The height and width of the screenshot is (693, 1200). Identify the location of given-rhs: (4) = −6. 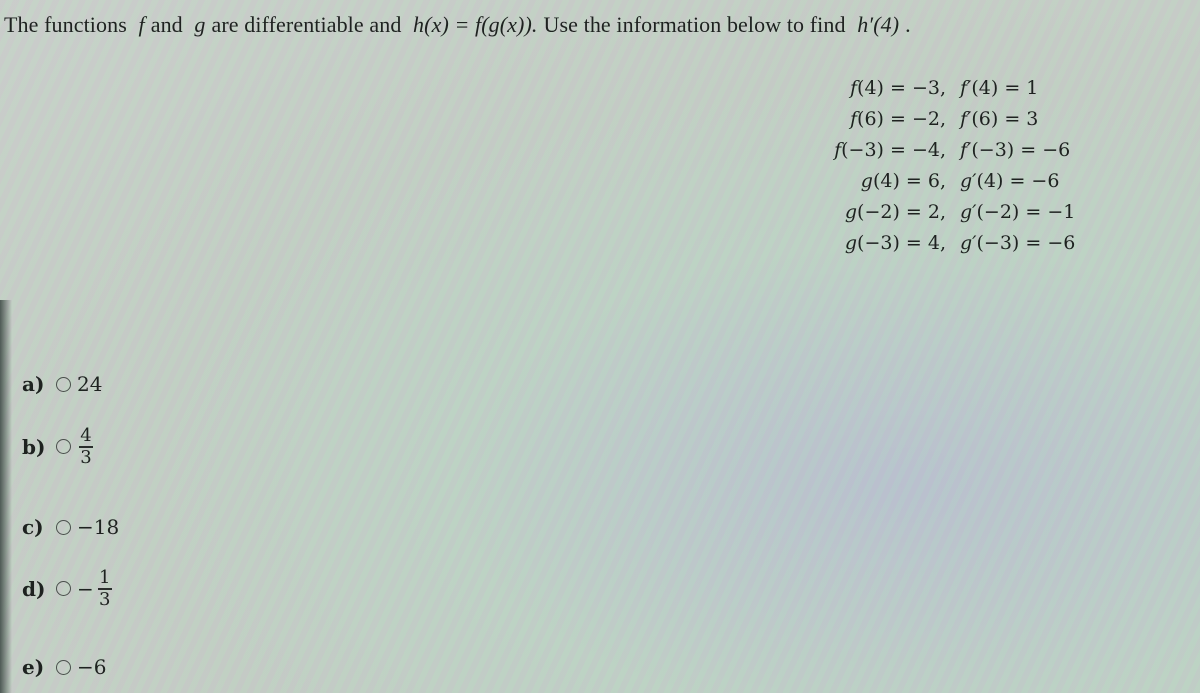
(1018, 180).